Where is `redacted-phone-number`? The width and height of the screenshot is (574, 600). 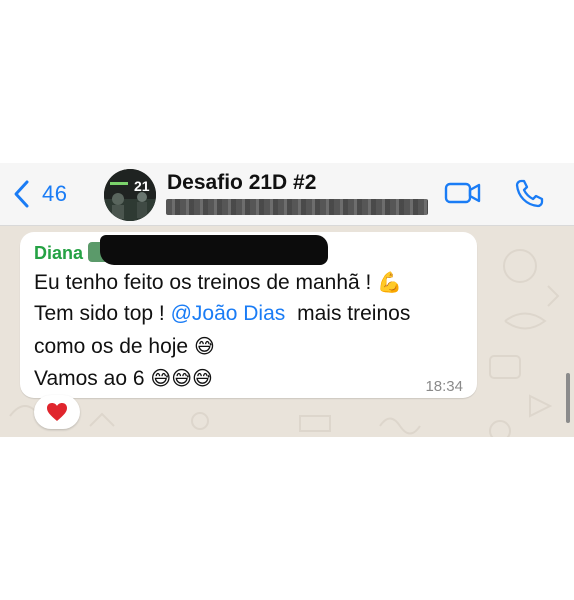
redacted-phone-number is located at coordinates (214, 250).